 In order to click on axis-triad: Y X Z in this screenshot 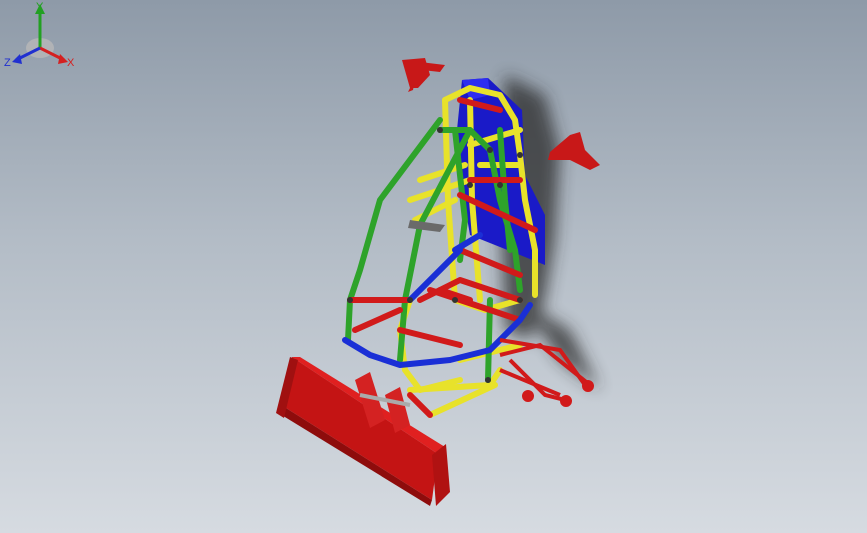, I will do `click(39, 35)`.